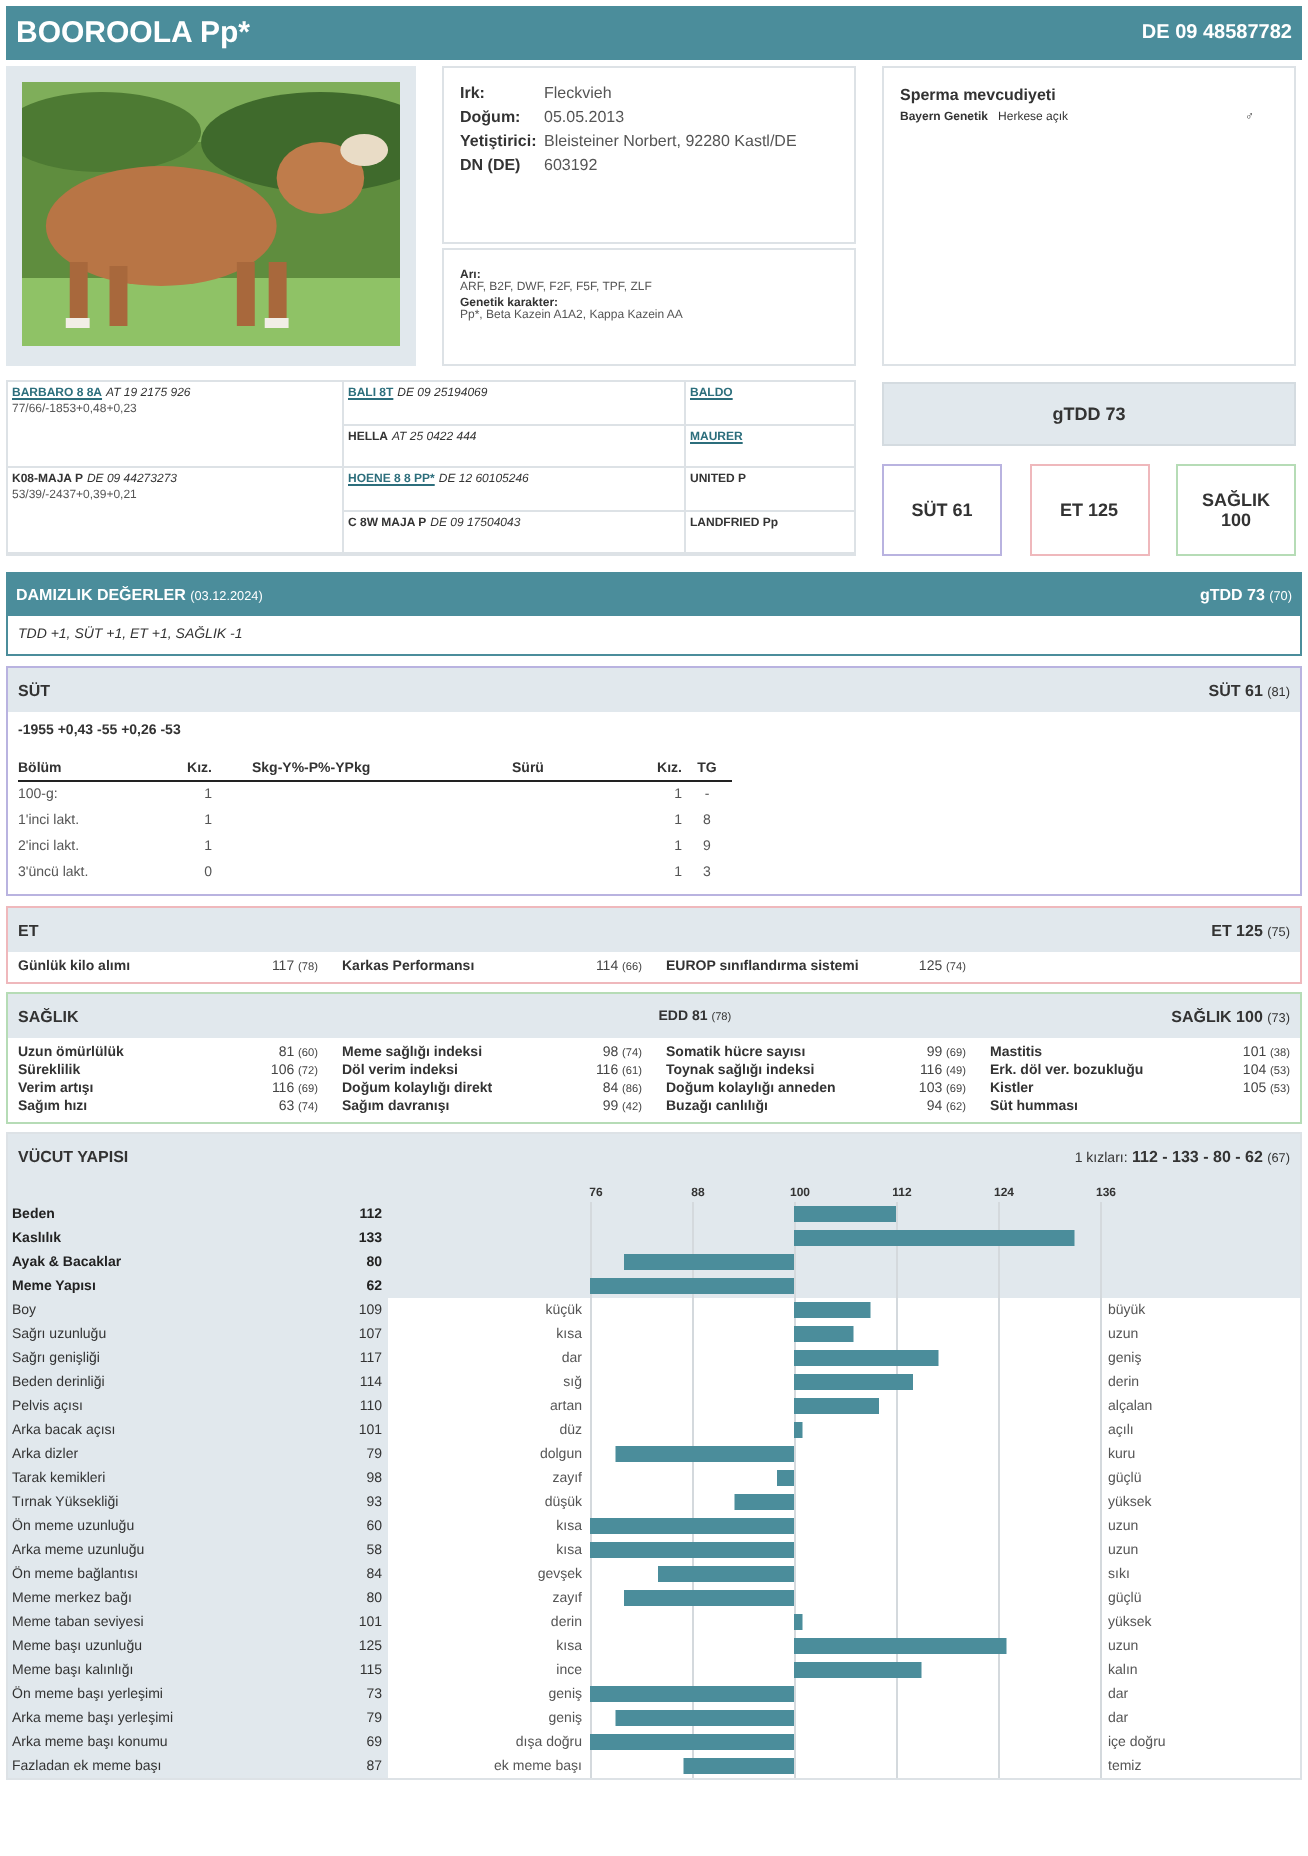 This screenshot has height=1856, width=1308. What do you see at coordinates (671, 141) in the screenshot?
I see `field-value: Bleisteiner Norbert, 92280 Kastl/DE` at bounding box center [671, 141].